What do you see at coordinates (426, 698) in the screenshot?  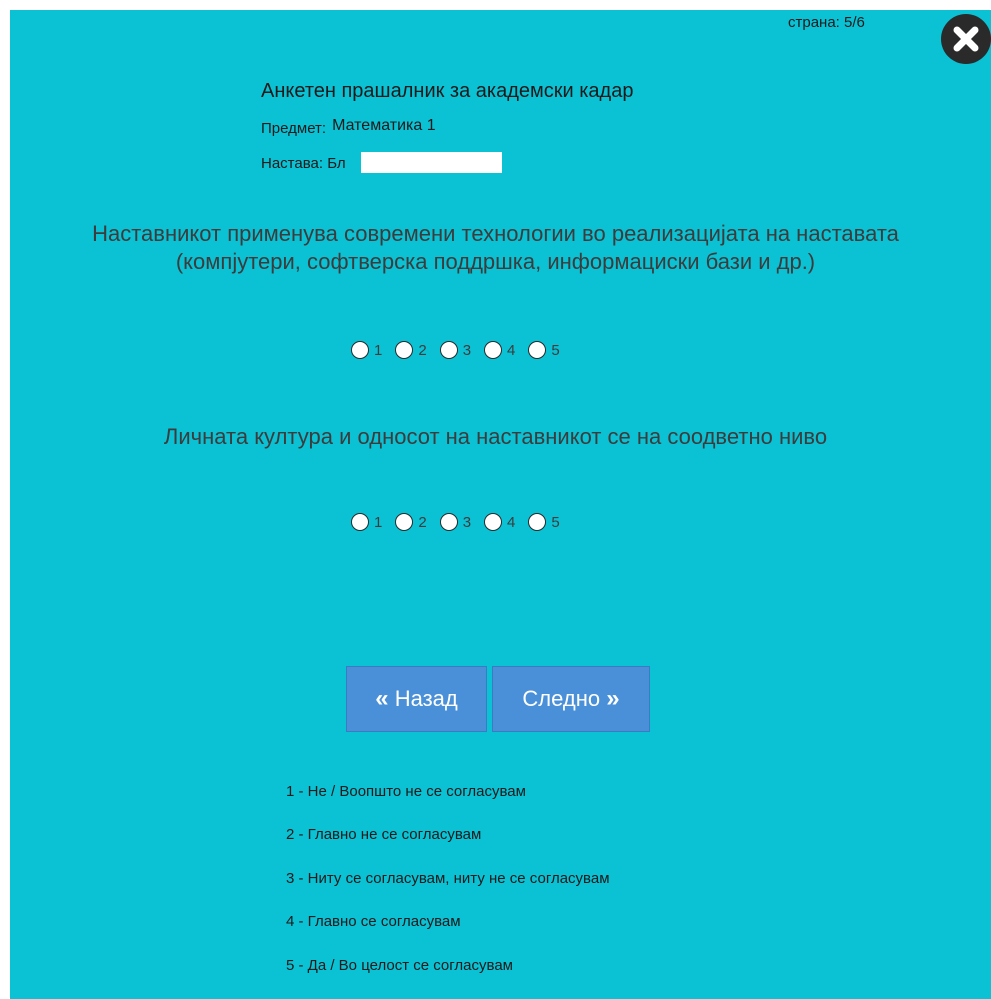 I see `back-button-label: Назад` at bounding box center [426, 698].